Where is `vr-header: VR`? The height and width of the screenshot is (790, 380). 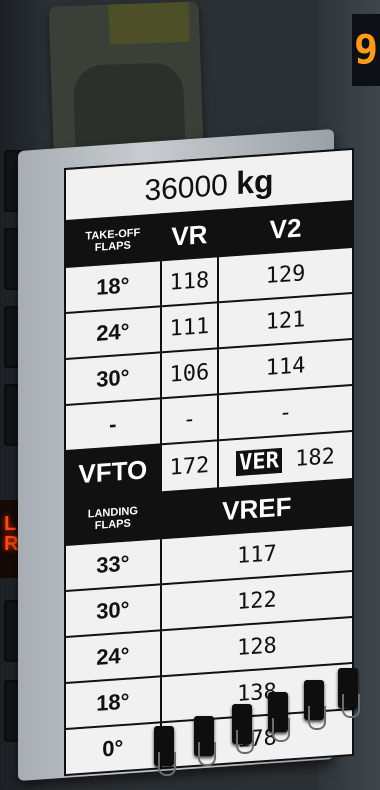 vr-header: VR is located at coordinates (189, 235).